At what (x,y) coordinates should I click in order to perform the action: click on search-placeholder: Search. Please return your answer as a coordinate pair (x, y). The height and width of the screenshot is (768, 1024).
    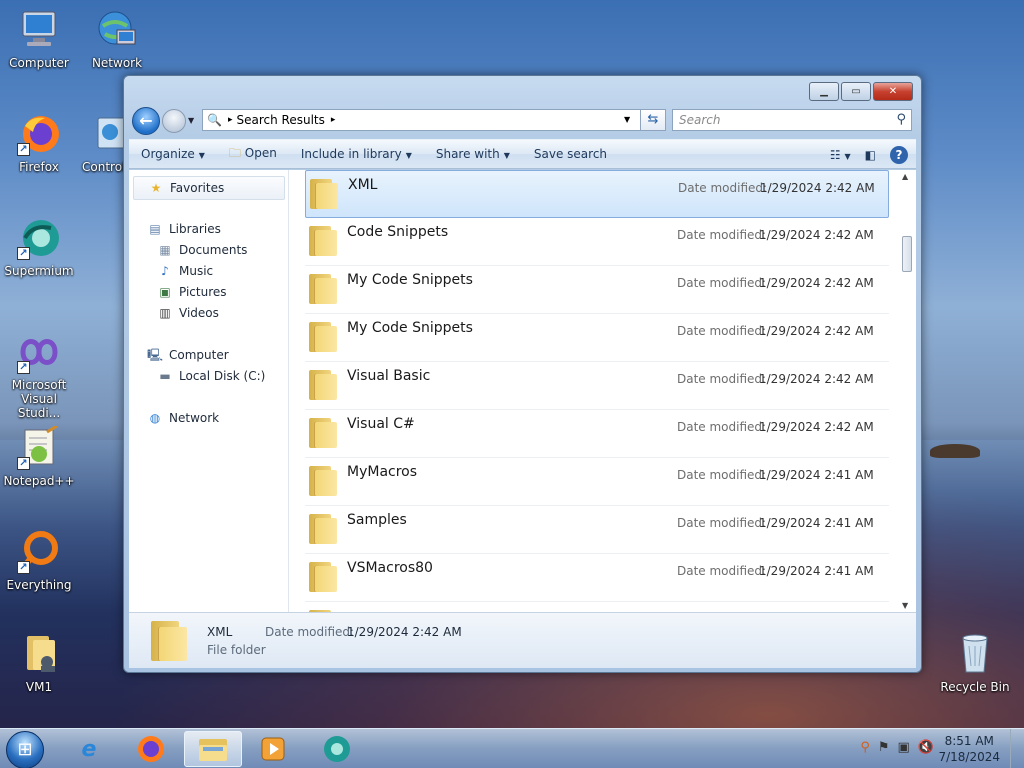
    Looking at the image, I should click on (700, 120).